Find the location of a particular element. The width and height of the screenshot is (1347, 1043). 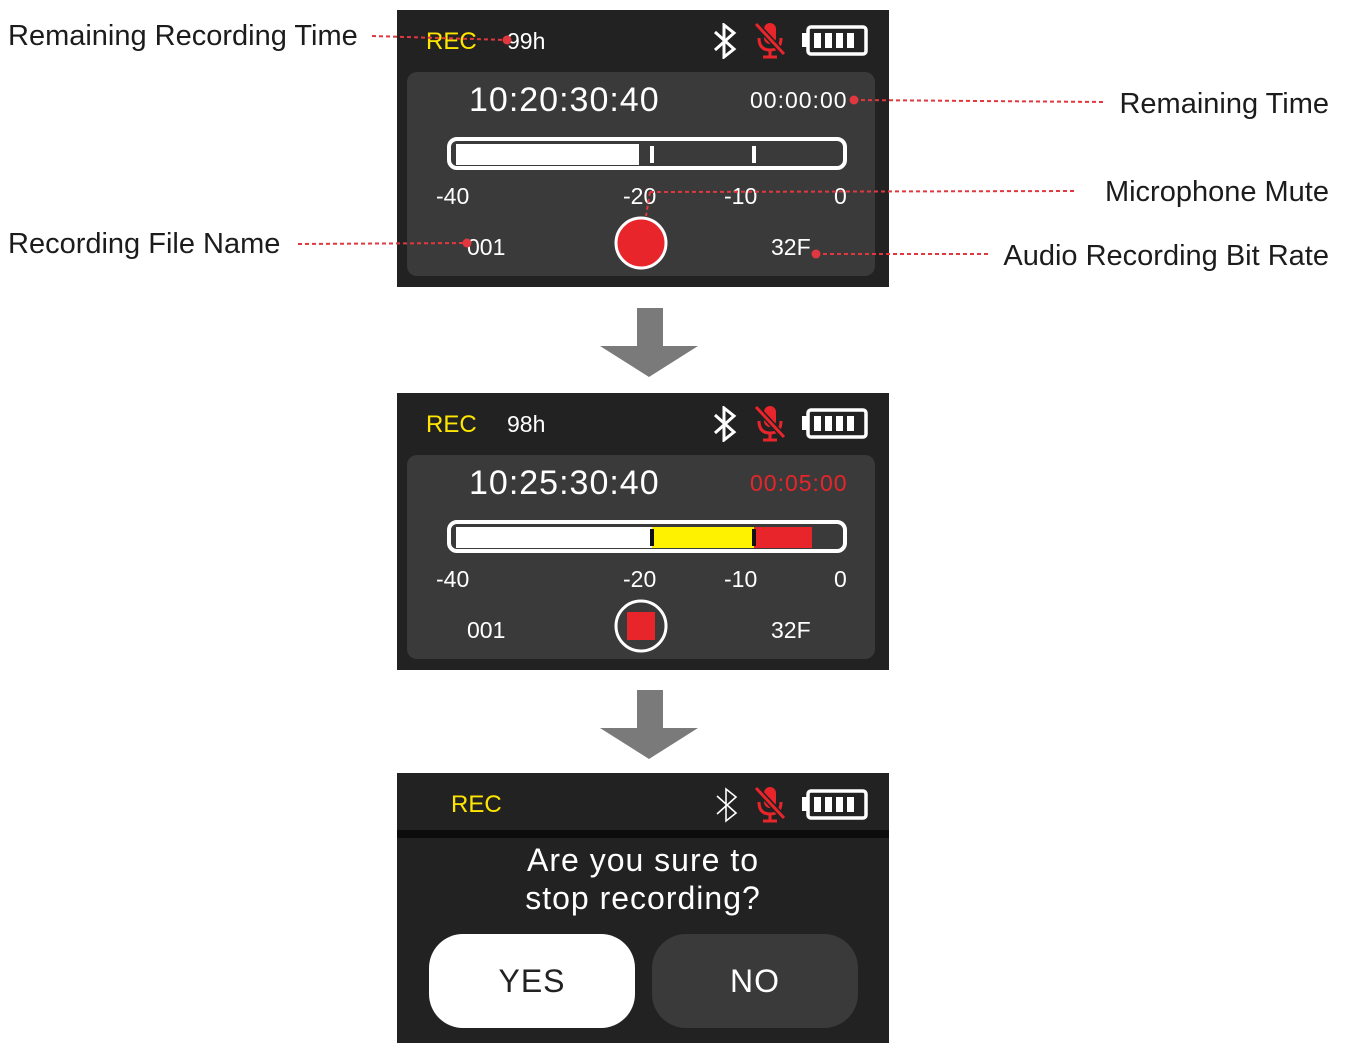

yes-button-label: YES is located at coordinates (532, 980).